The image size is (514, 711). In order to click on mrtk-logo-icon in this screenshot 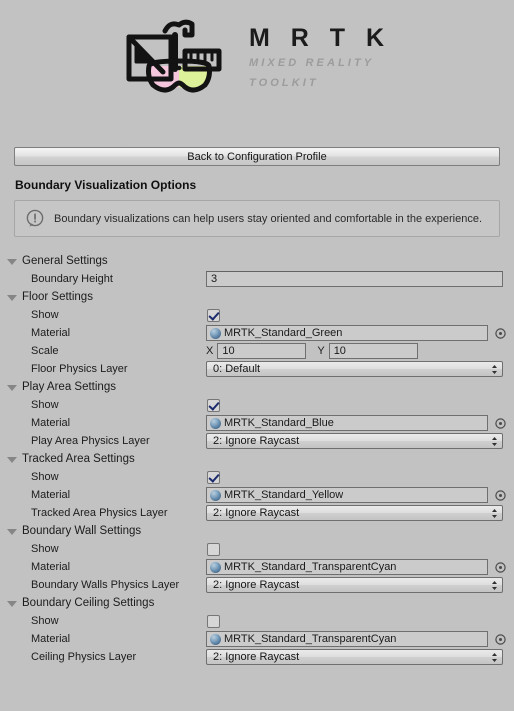, I will do `click(174, 55)`.